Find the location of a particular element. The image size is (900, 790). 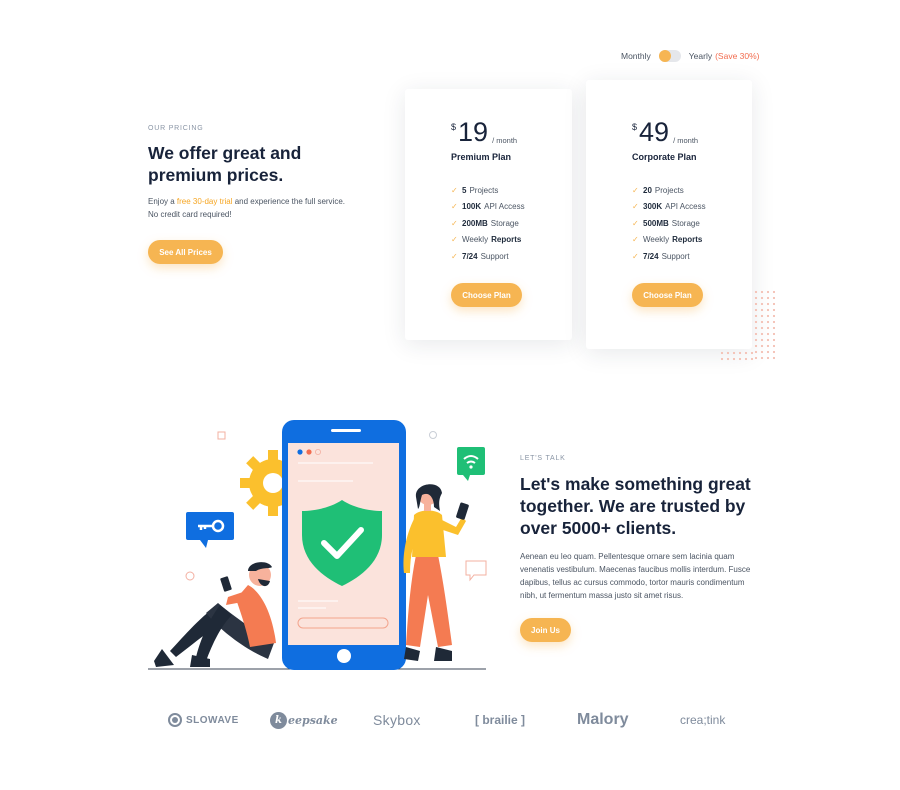

feature-item: ✓ 20 Projects is located at coordinates (658, 190).